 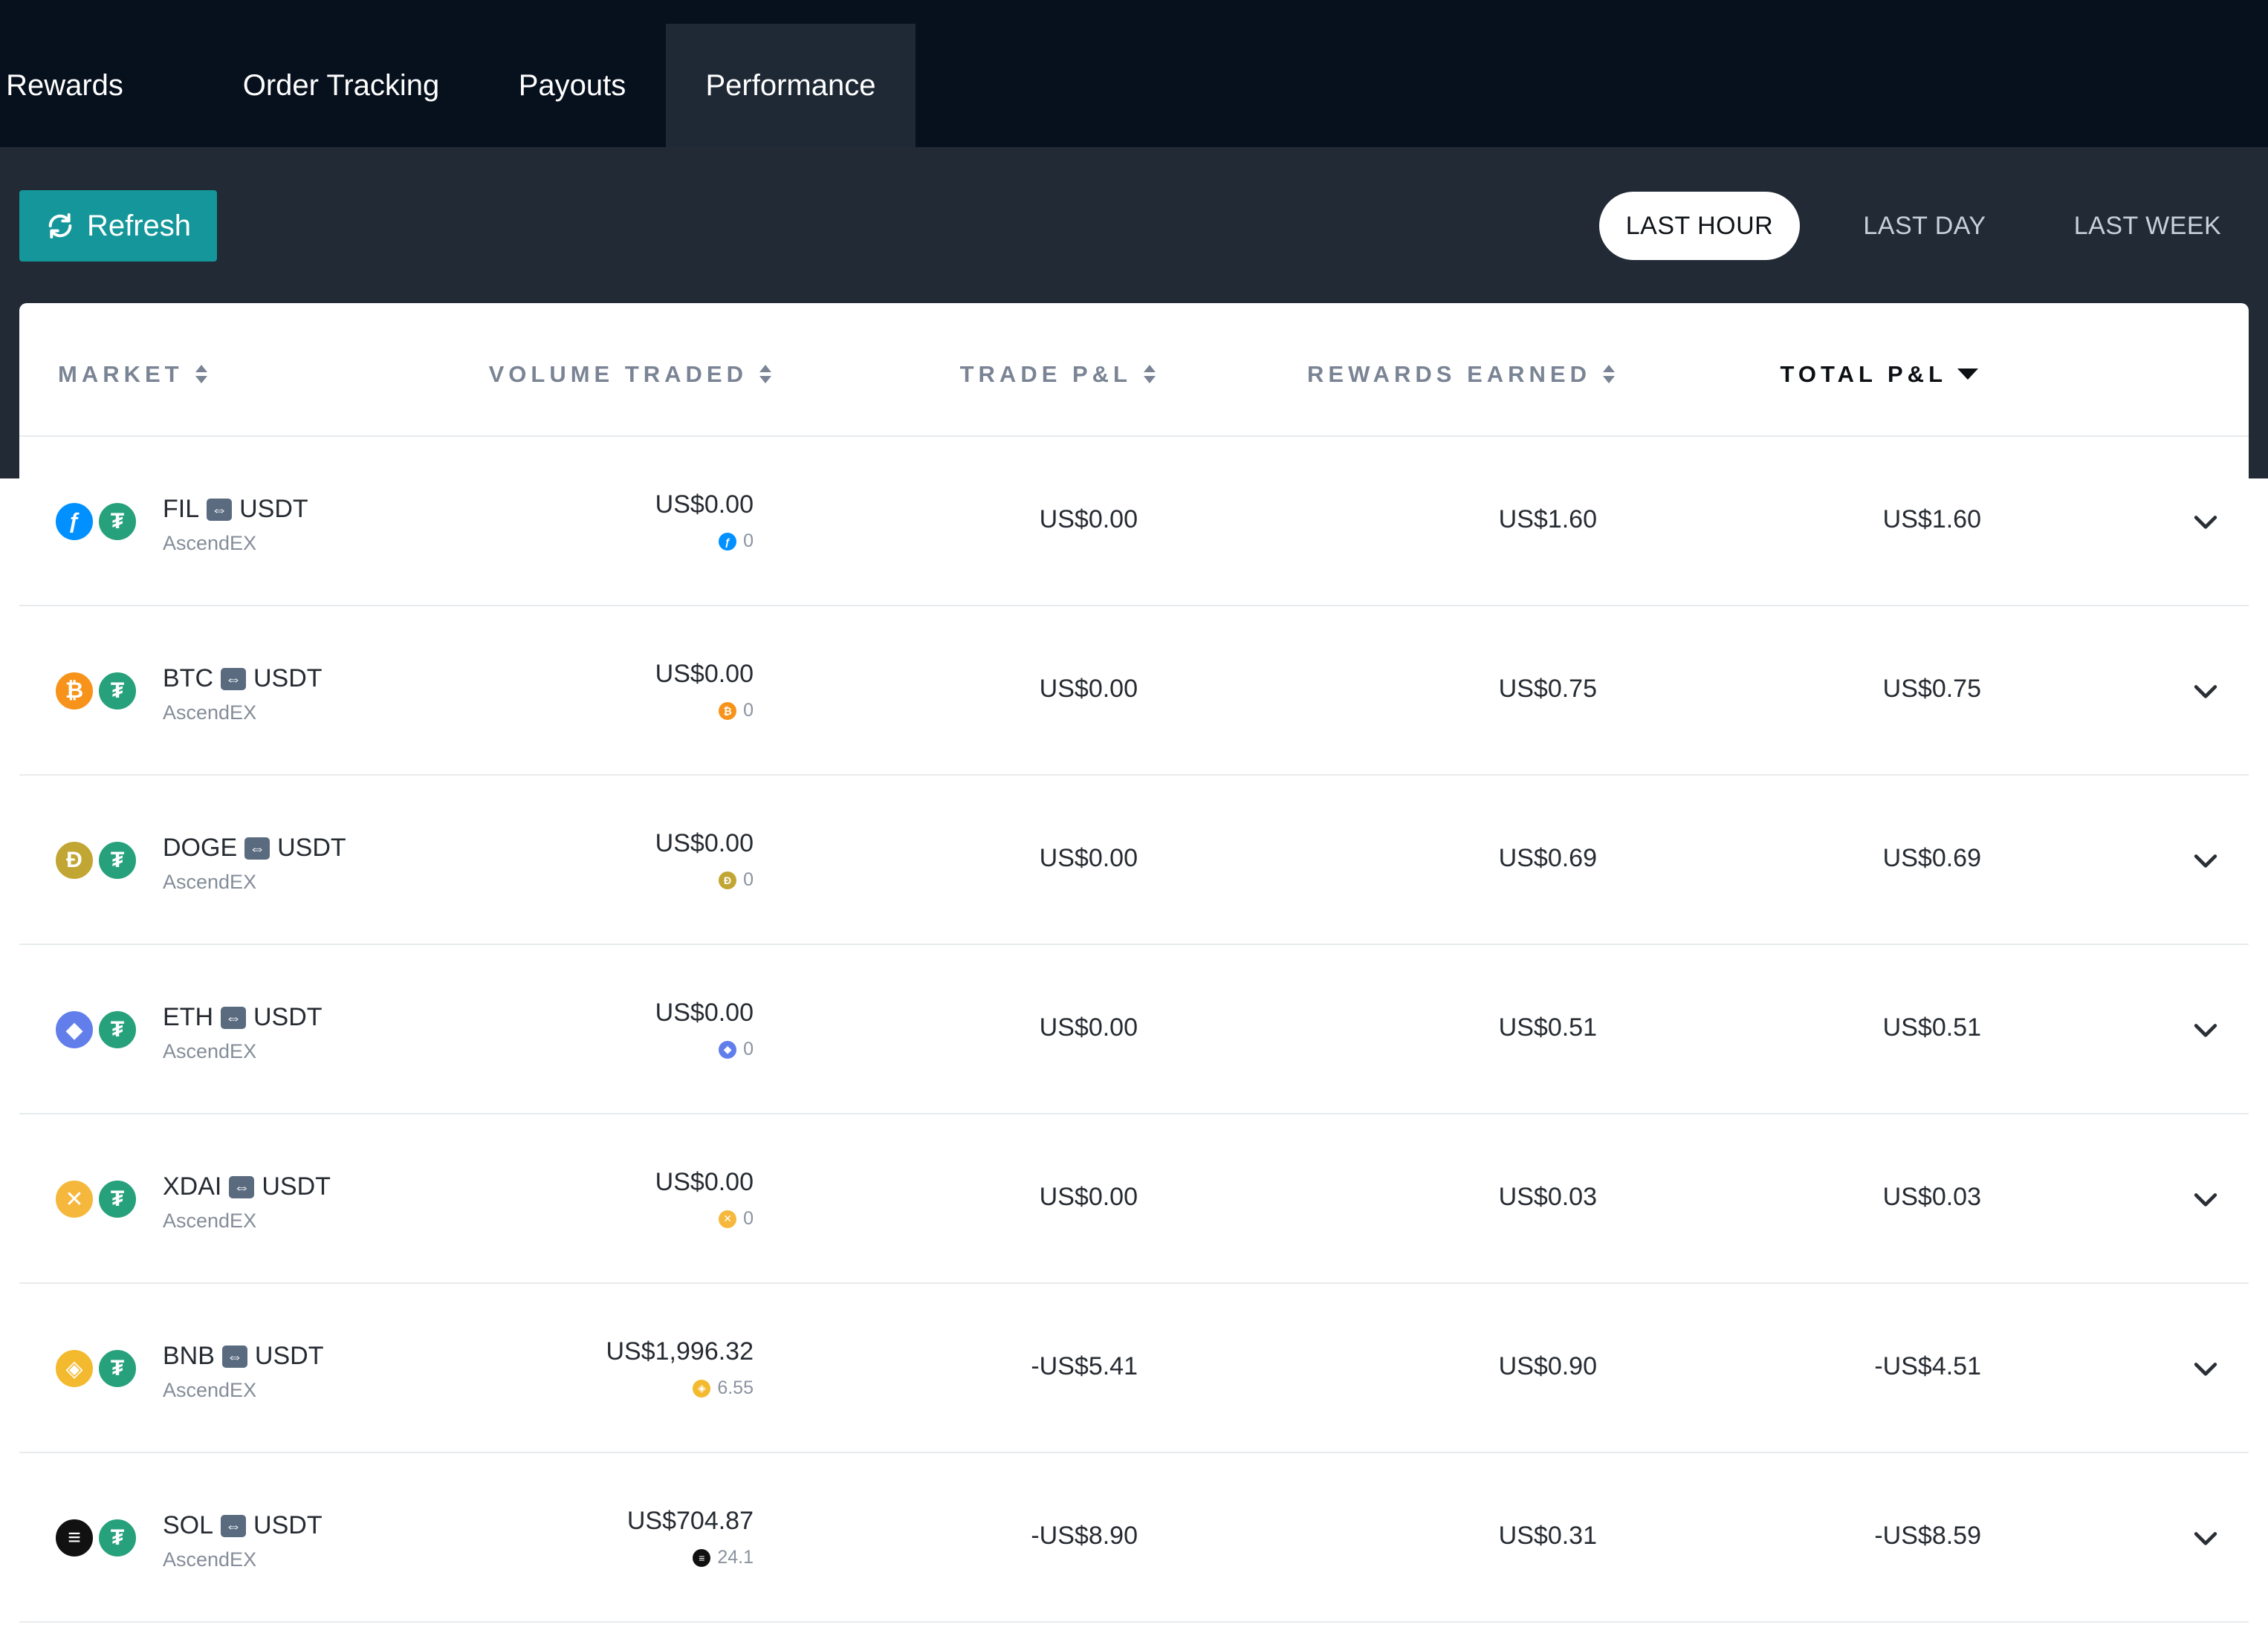 What do you see at coordinates (74, 860) in the screenshot?
I see `dogecoin-icon: Ð` at bounding box center [74, 860].